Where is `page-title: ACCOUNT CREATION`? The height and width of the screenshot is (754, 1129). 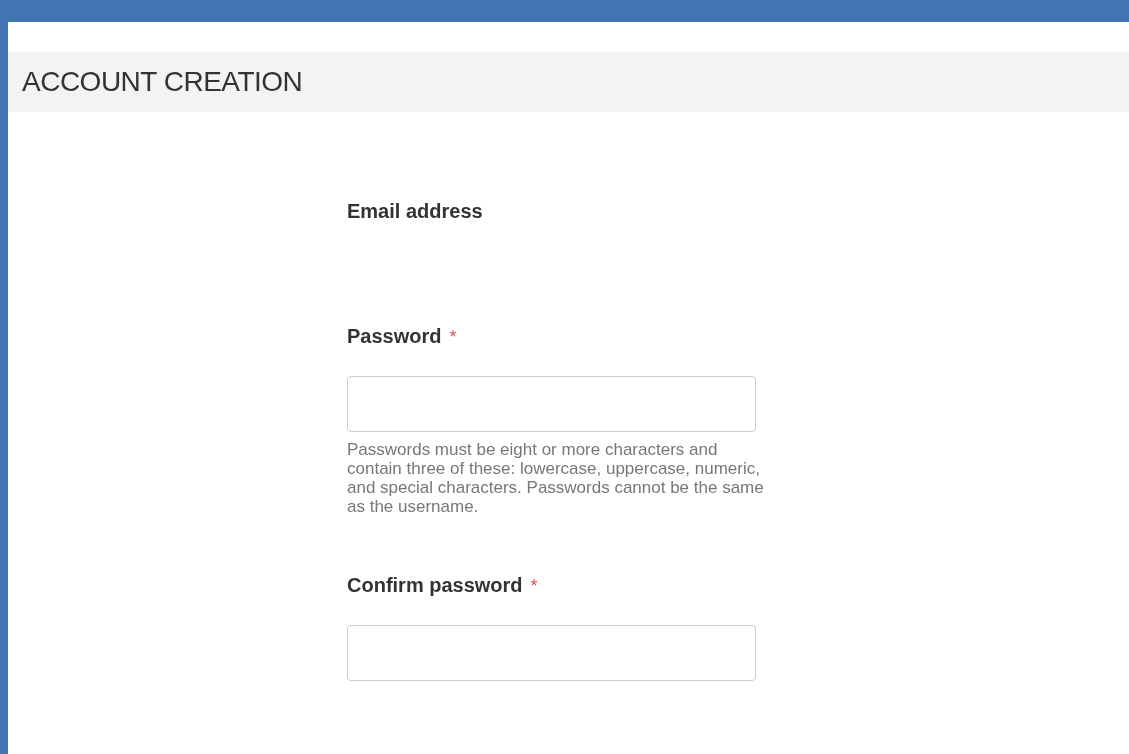
page-title: ACCOUNT CREATION is located at coordinates (162, 82).